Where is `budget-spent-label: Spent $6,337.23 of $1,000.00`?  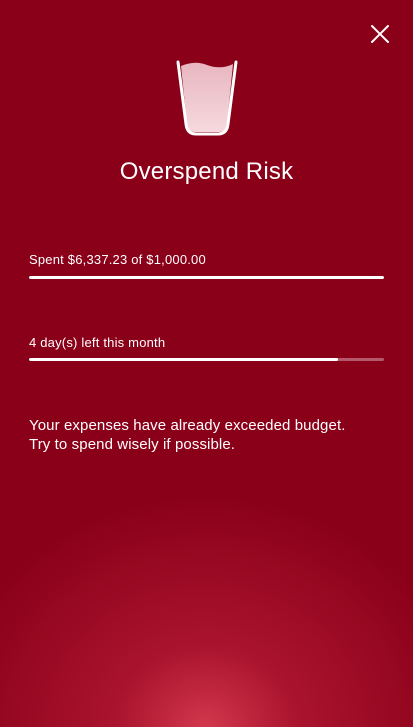
budget-spent-label: Spent $6,337.23 of $1,000.00 is located at coordinates (117, 259).